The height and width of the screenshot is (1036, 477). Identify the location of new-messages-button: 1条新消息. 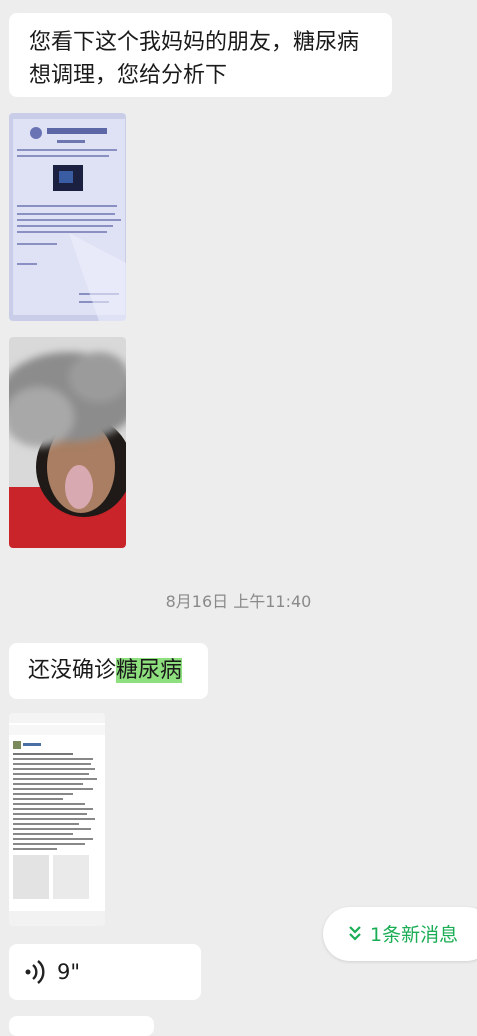
(400, 934).